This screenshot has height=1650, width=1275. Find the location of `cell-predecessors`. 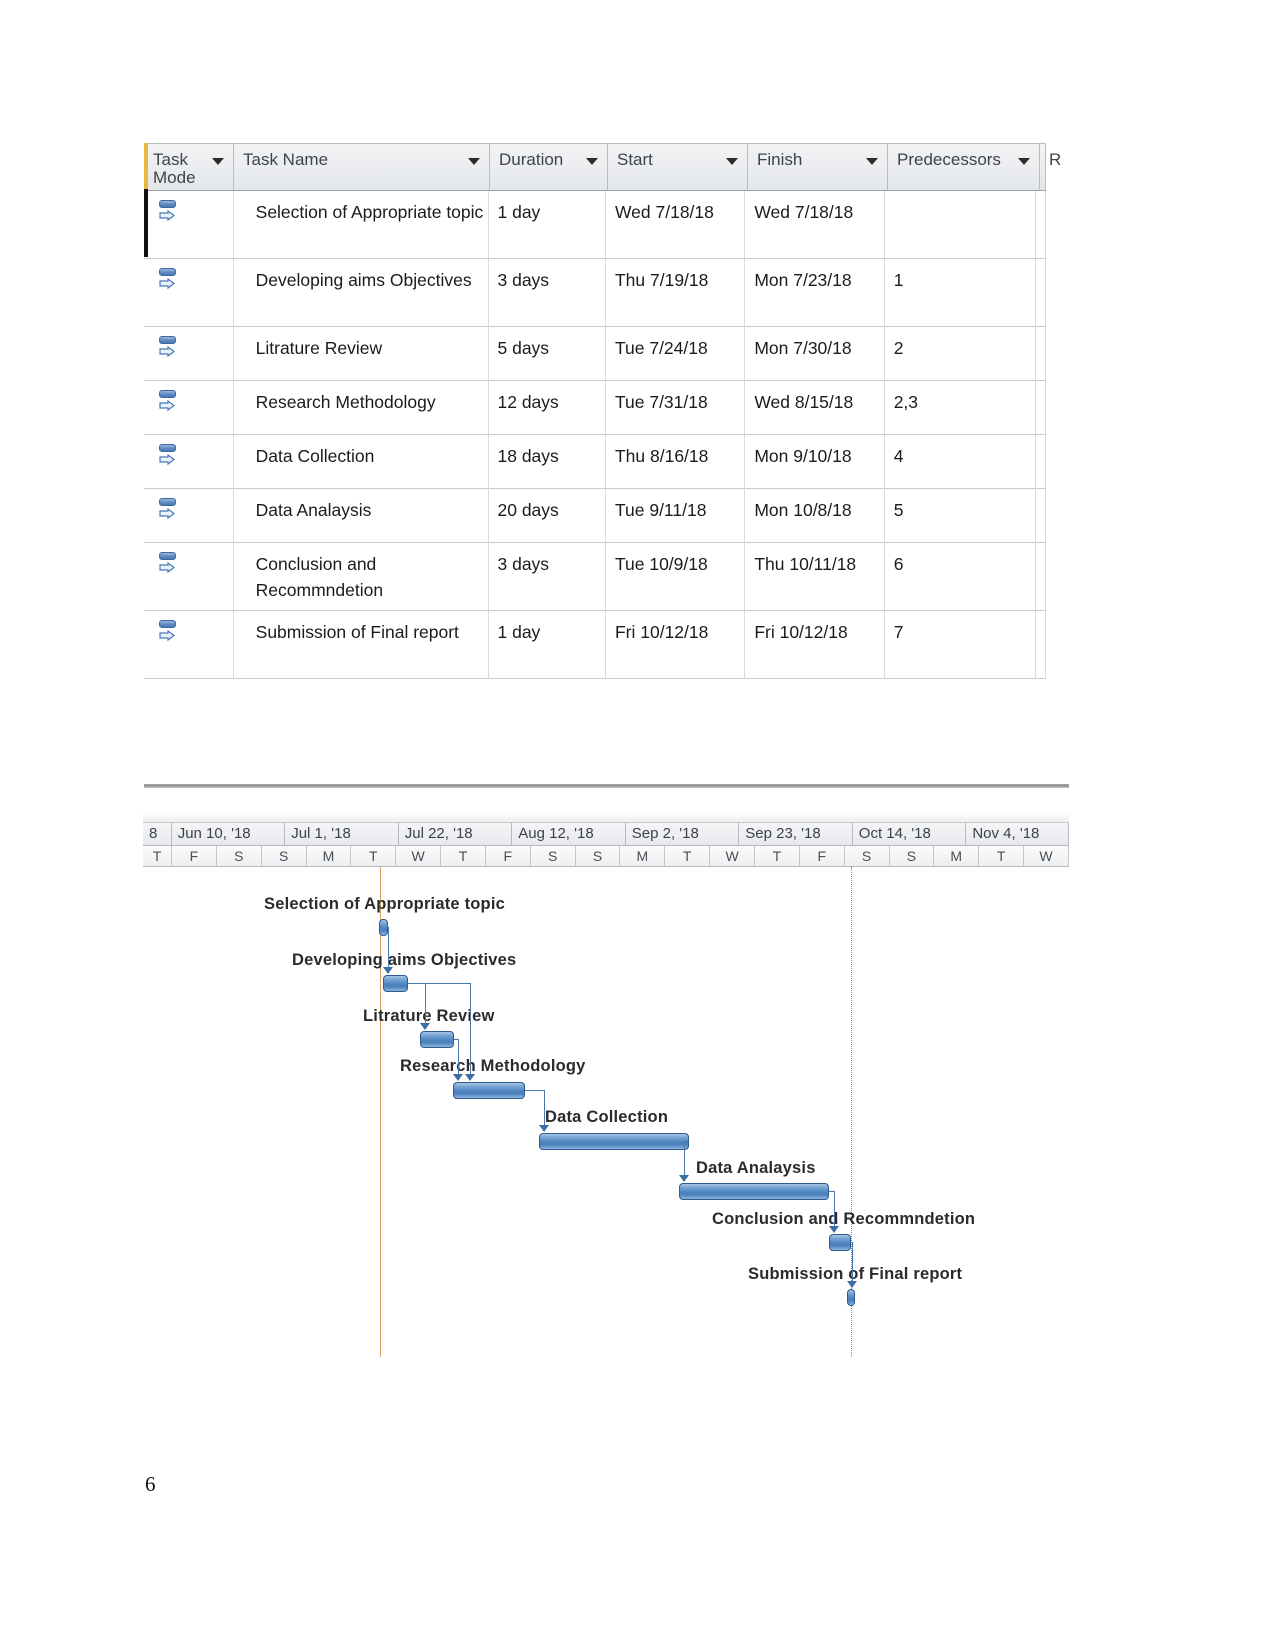

cell-predecessors is located at coordinates (960, 225).